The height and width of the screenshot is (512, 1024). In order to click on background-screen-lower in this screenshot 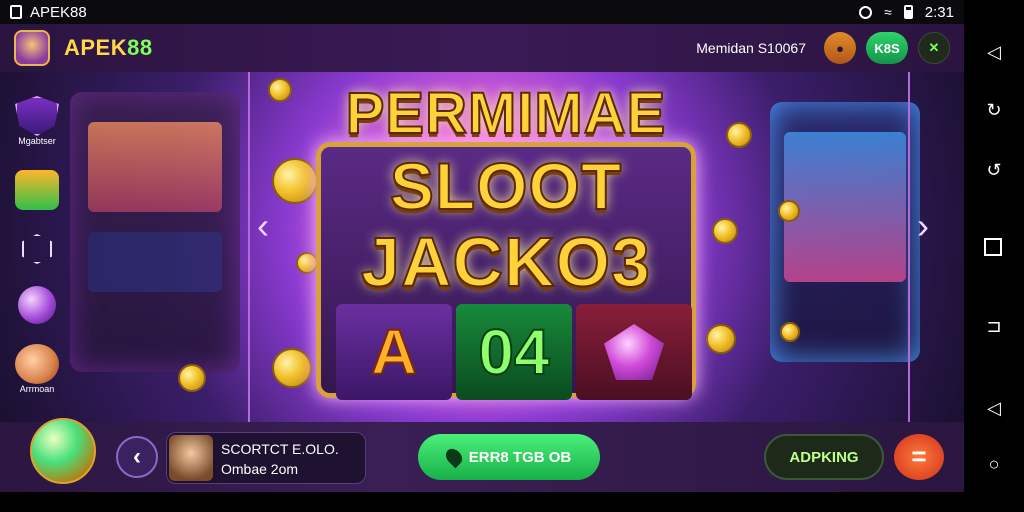, I will do `click(155, 262)`.